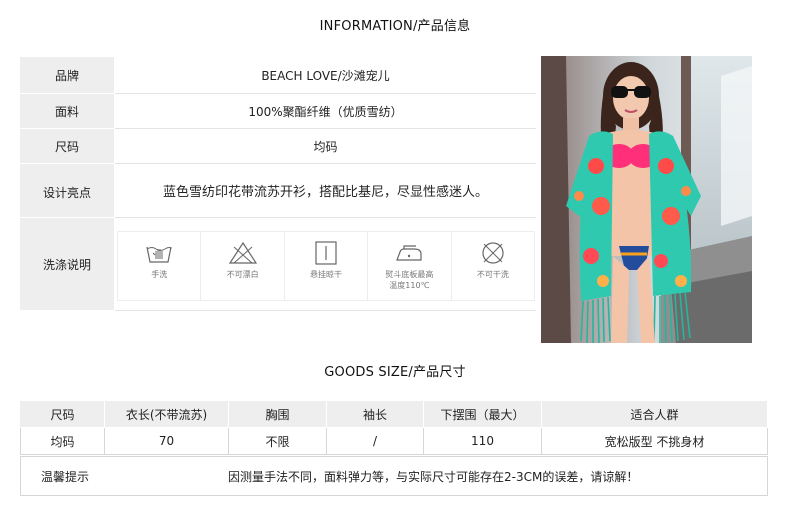 The height and width of the screenshot is (519, 790). I want to click on care-icons-row: 手洗 不可漂白 悬挂晾干 熨斗底板最高 温度110℃ 不可干洗, so click(326, 266).